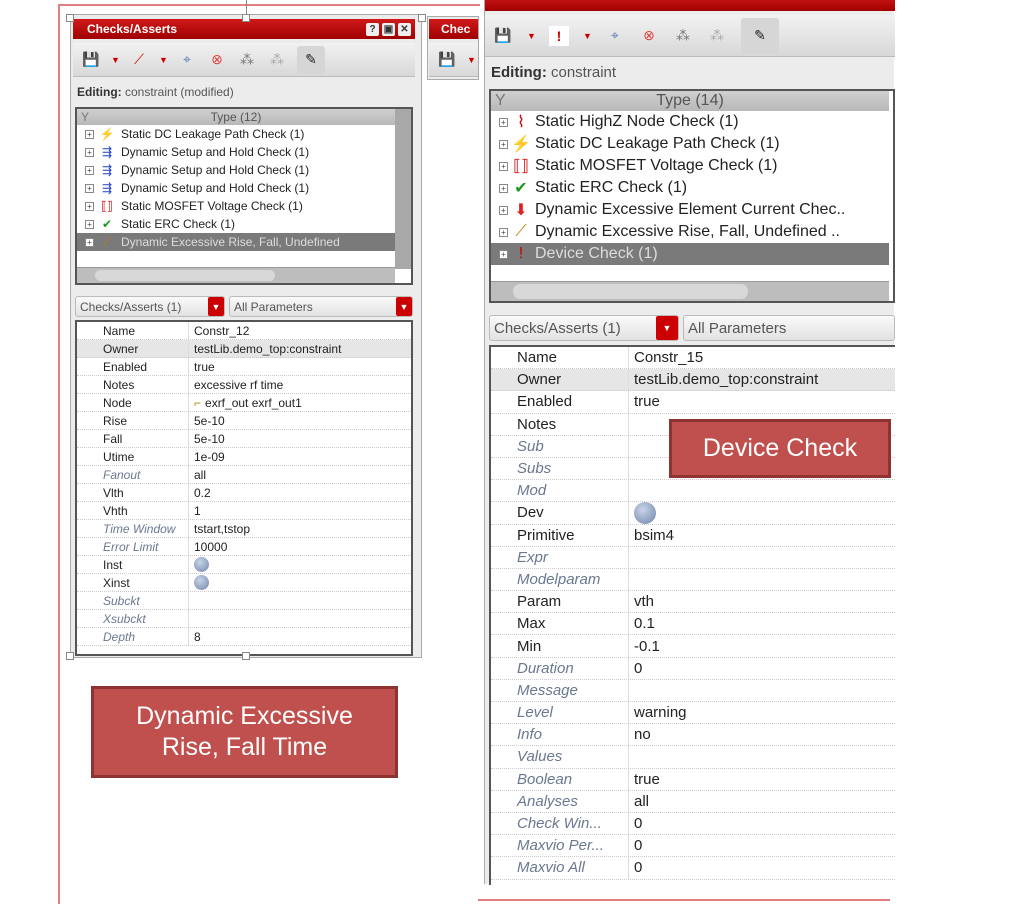  Describe the element at coordinates (693, 868) in the screenshot. I see `property-row: Maxvio All 0` at that location.